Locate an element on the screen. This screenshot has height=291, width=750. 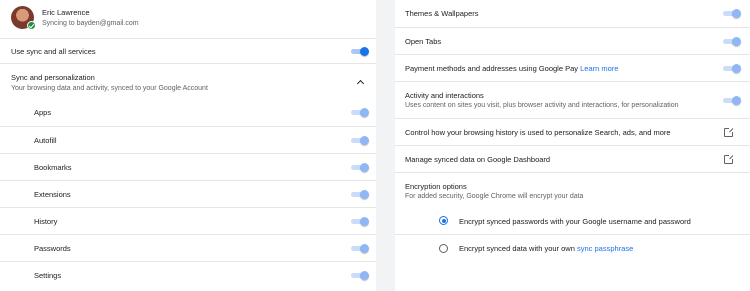
activity-toggle is located at coordinates (731, 100).